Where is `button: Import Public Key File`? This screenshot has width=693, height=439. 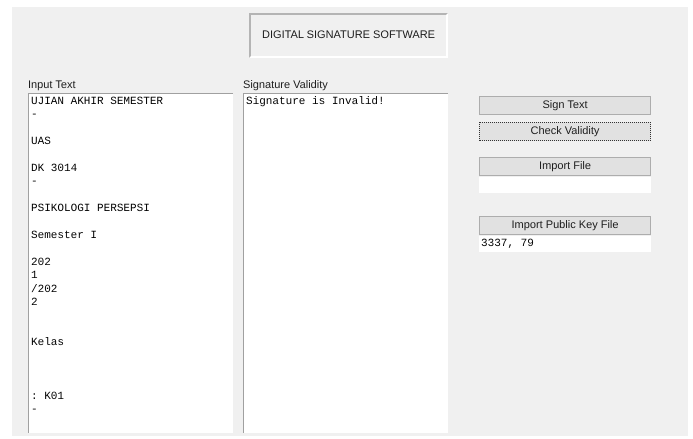 button: Import Public Key File is located at coordinates (565, 225).